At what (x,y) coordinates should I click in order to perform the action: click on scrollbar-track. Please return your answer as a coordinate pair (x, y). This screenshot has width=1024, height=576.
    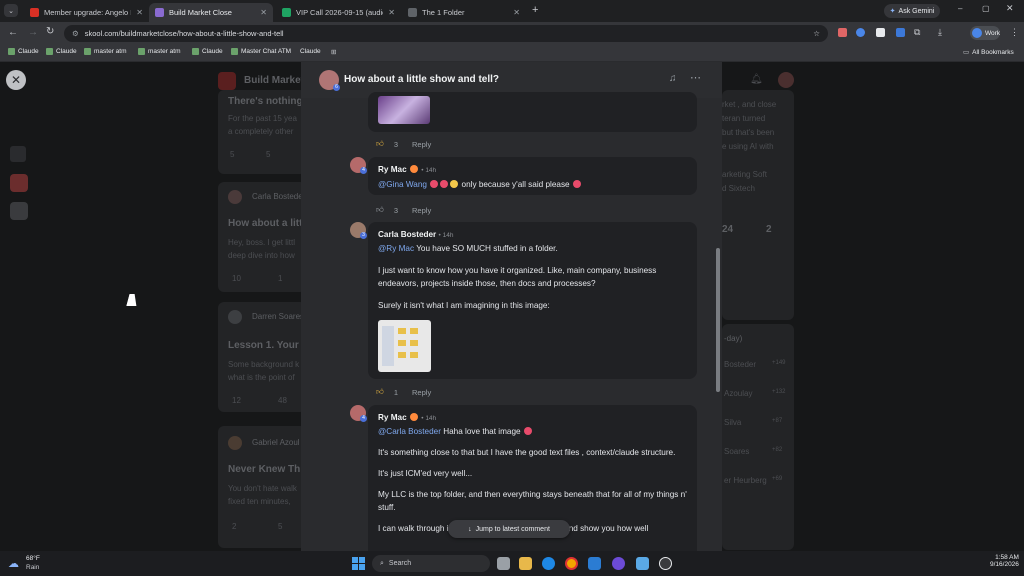
    Looking at the image, I should click on (718, 324).